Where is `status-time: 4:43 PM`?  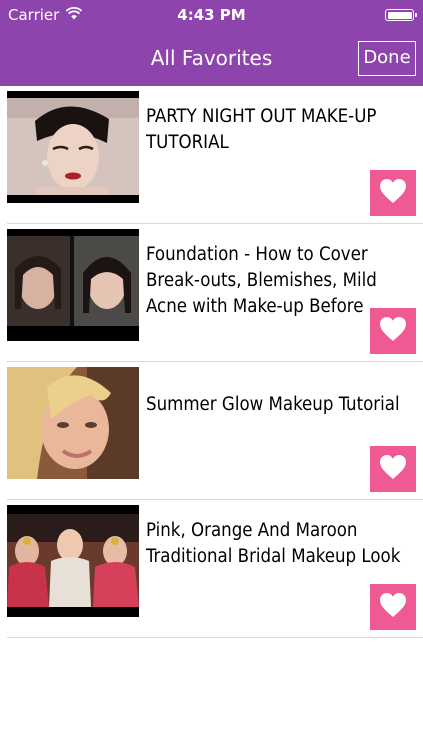 status-time: 4:43 PM is located at coordinates (211, 15).